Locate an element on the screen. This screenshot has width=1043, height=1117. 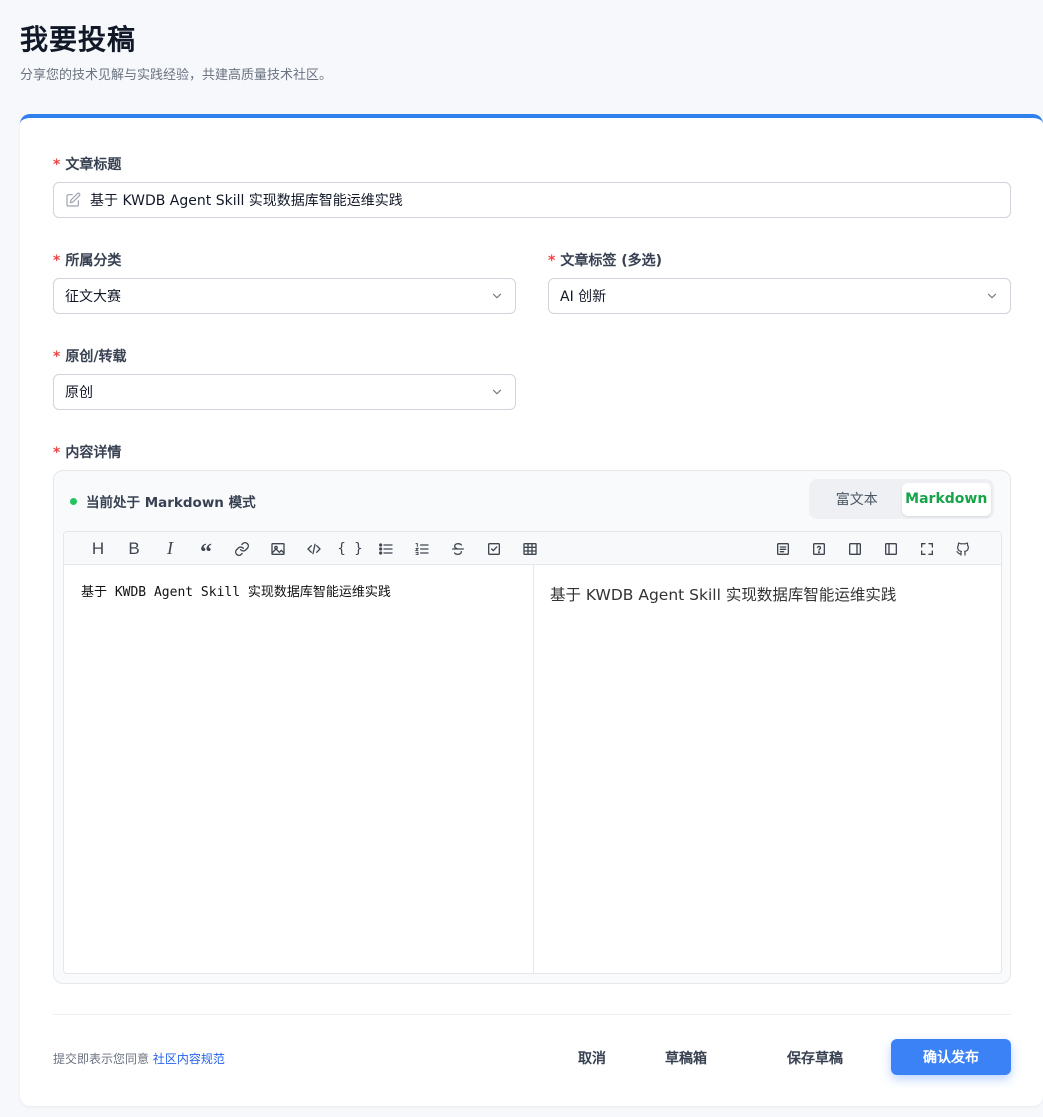
markdown-source-text: 基于 KWDB Agent Skill 实现数据库智能运维实践 is located at coordinates (236, 592).